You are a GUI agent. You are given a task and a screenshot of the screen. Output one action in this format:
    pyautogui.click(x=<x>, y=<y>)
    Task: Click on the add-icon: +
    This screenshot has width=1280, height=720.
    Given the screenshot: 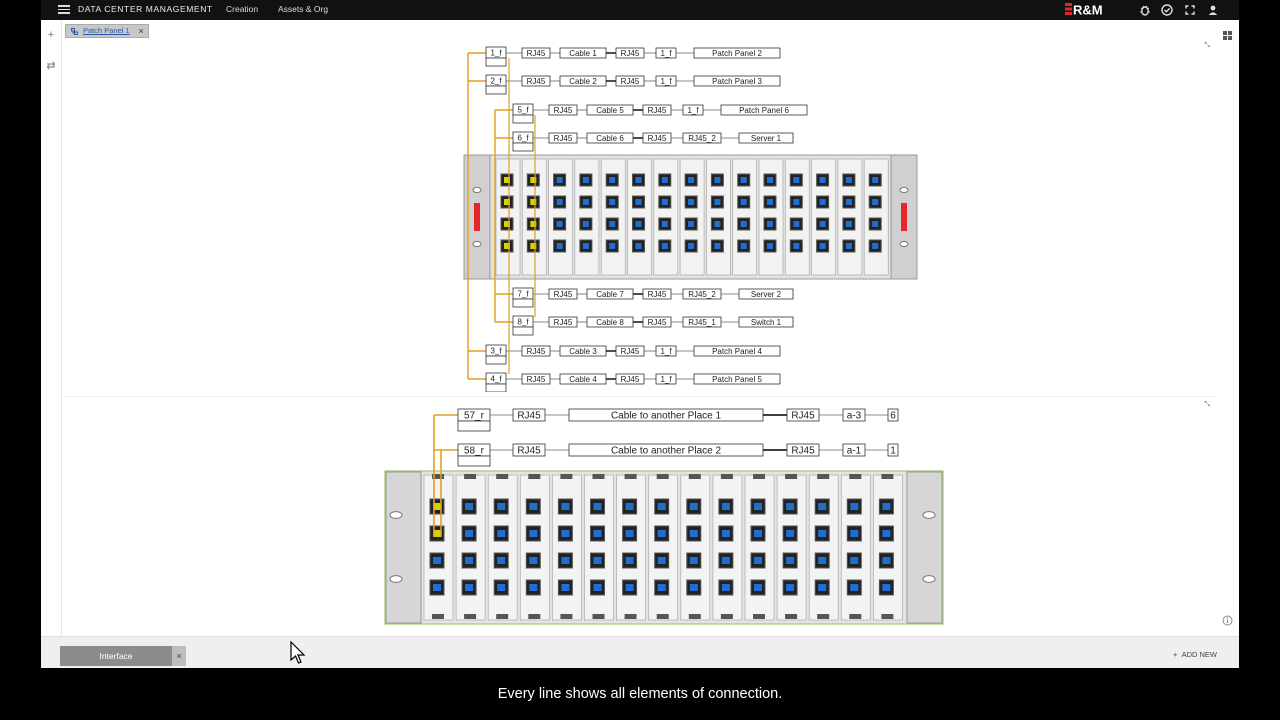 What is the action you would take?
    pyautogui.click(x=51, y=35)
    